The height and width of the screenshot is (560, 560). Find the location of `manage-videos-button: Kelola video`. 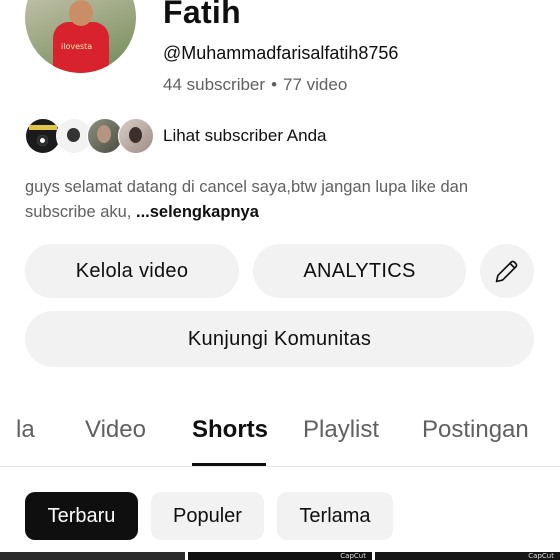

manage-videos-button: Kelola video is located at coordinates (132, 271).